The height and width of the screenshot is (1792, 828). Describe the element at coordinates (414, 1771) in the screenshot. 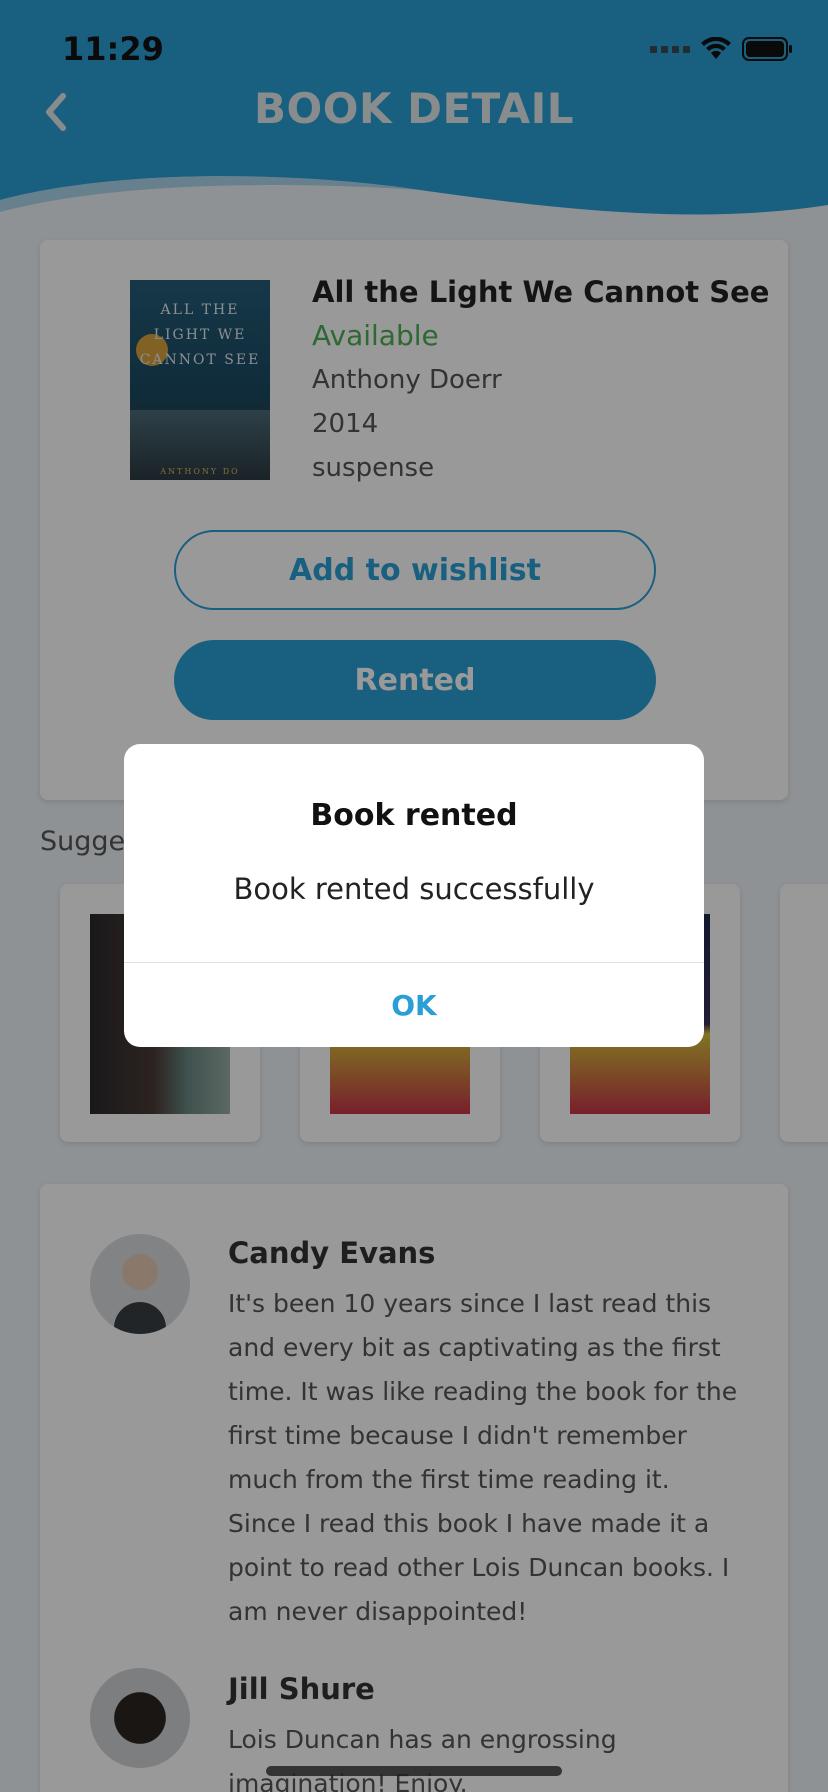

I see `home-indicator` at that location.